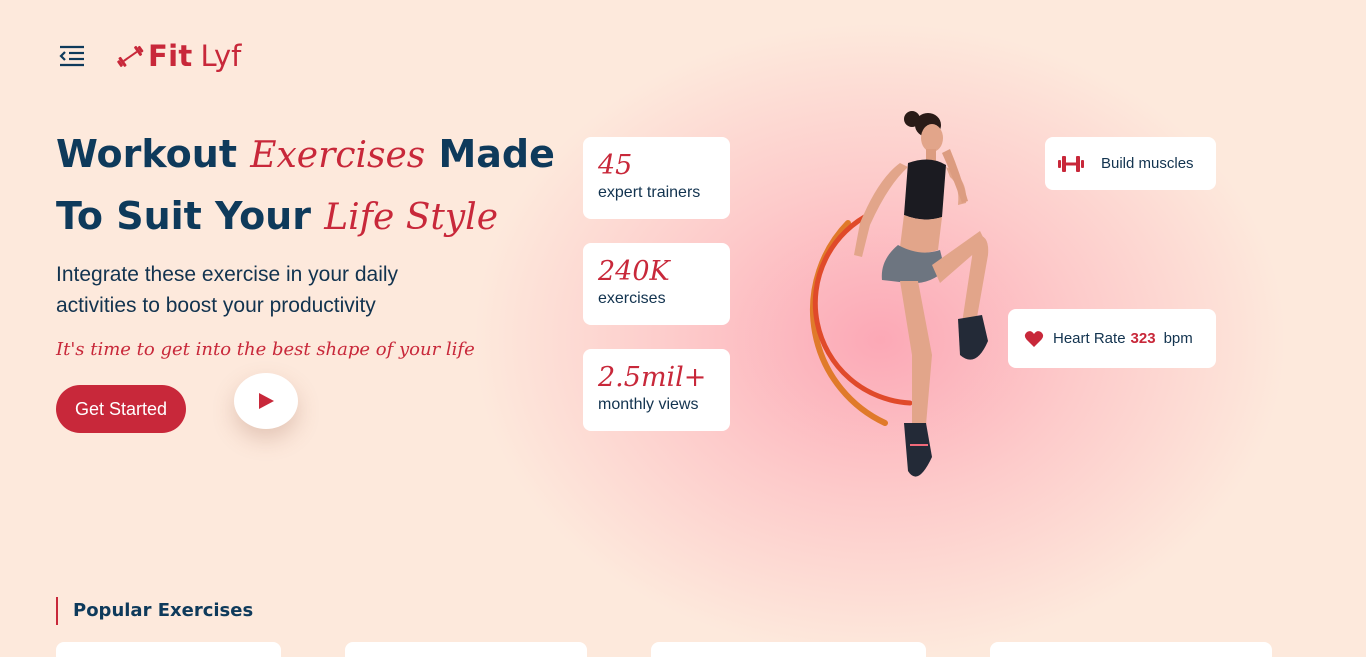 The image size is (1366, 657). I want to click on build-muscles-badge: Build muscles, so click(1130, 163).